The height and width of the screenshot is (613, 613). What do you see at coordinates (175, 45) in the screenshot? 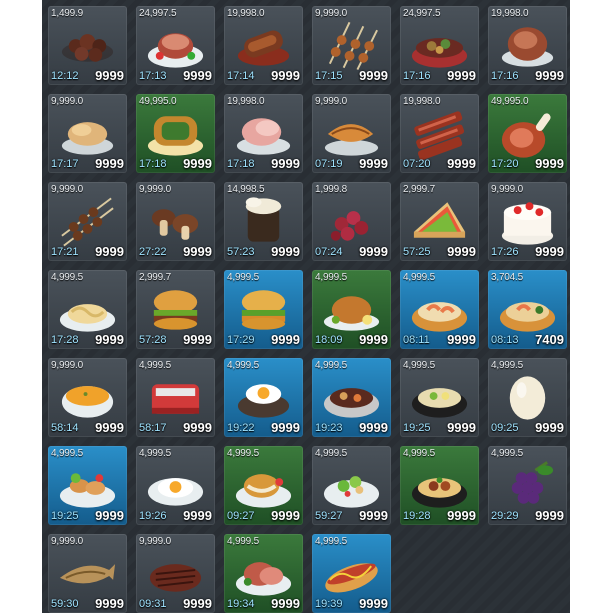
I see `inventory-slot-roast-platter: 24,997.5 17:13 9999` at bounding box center [175, 45].